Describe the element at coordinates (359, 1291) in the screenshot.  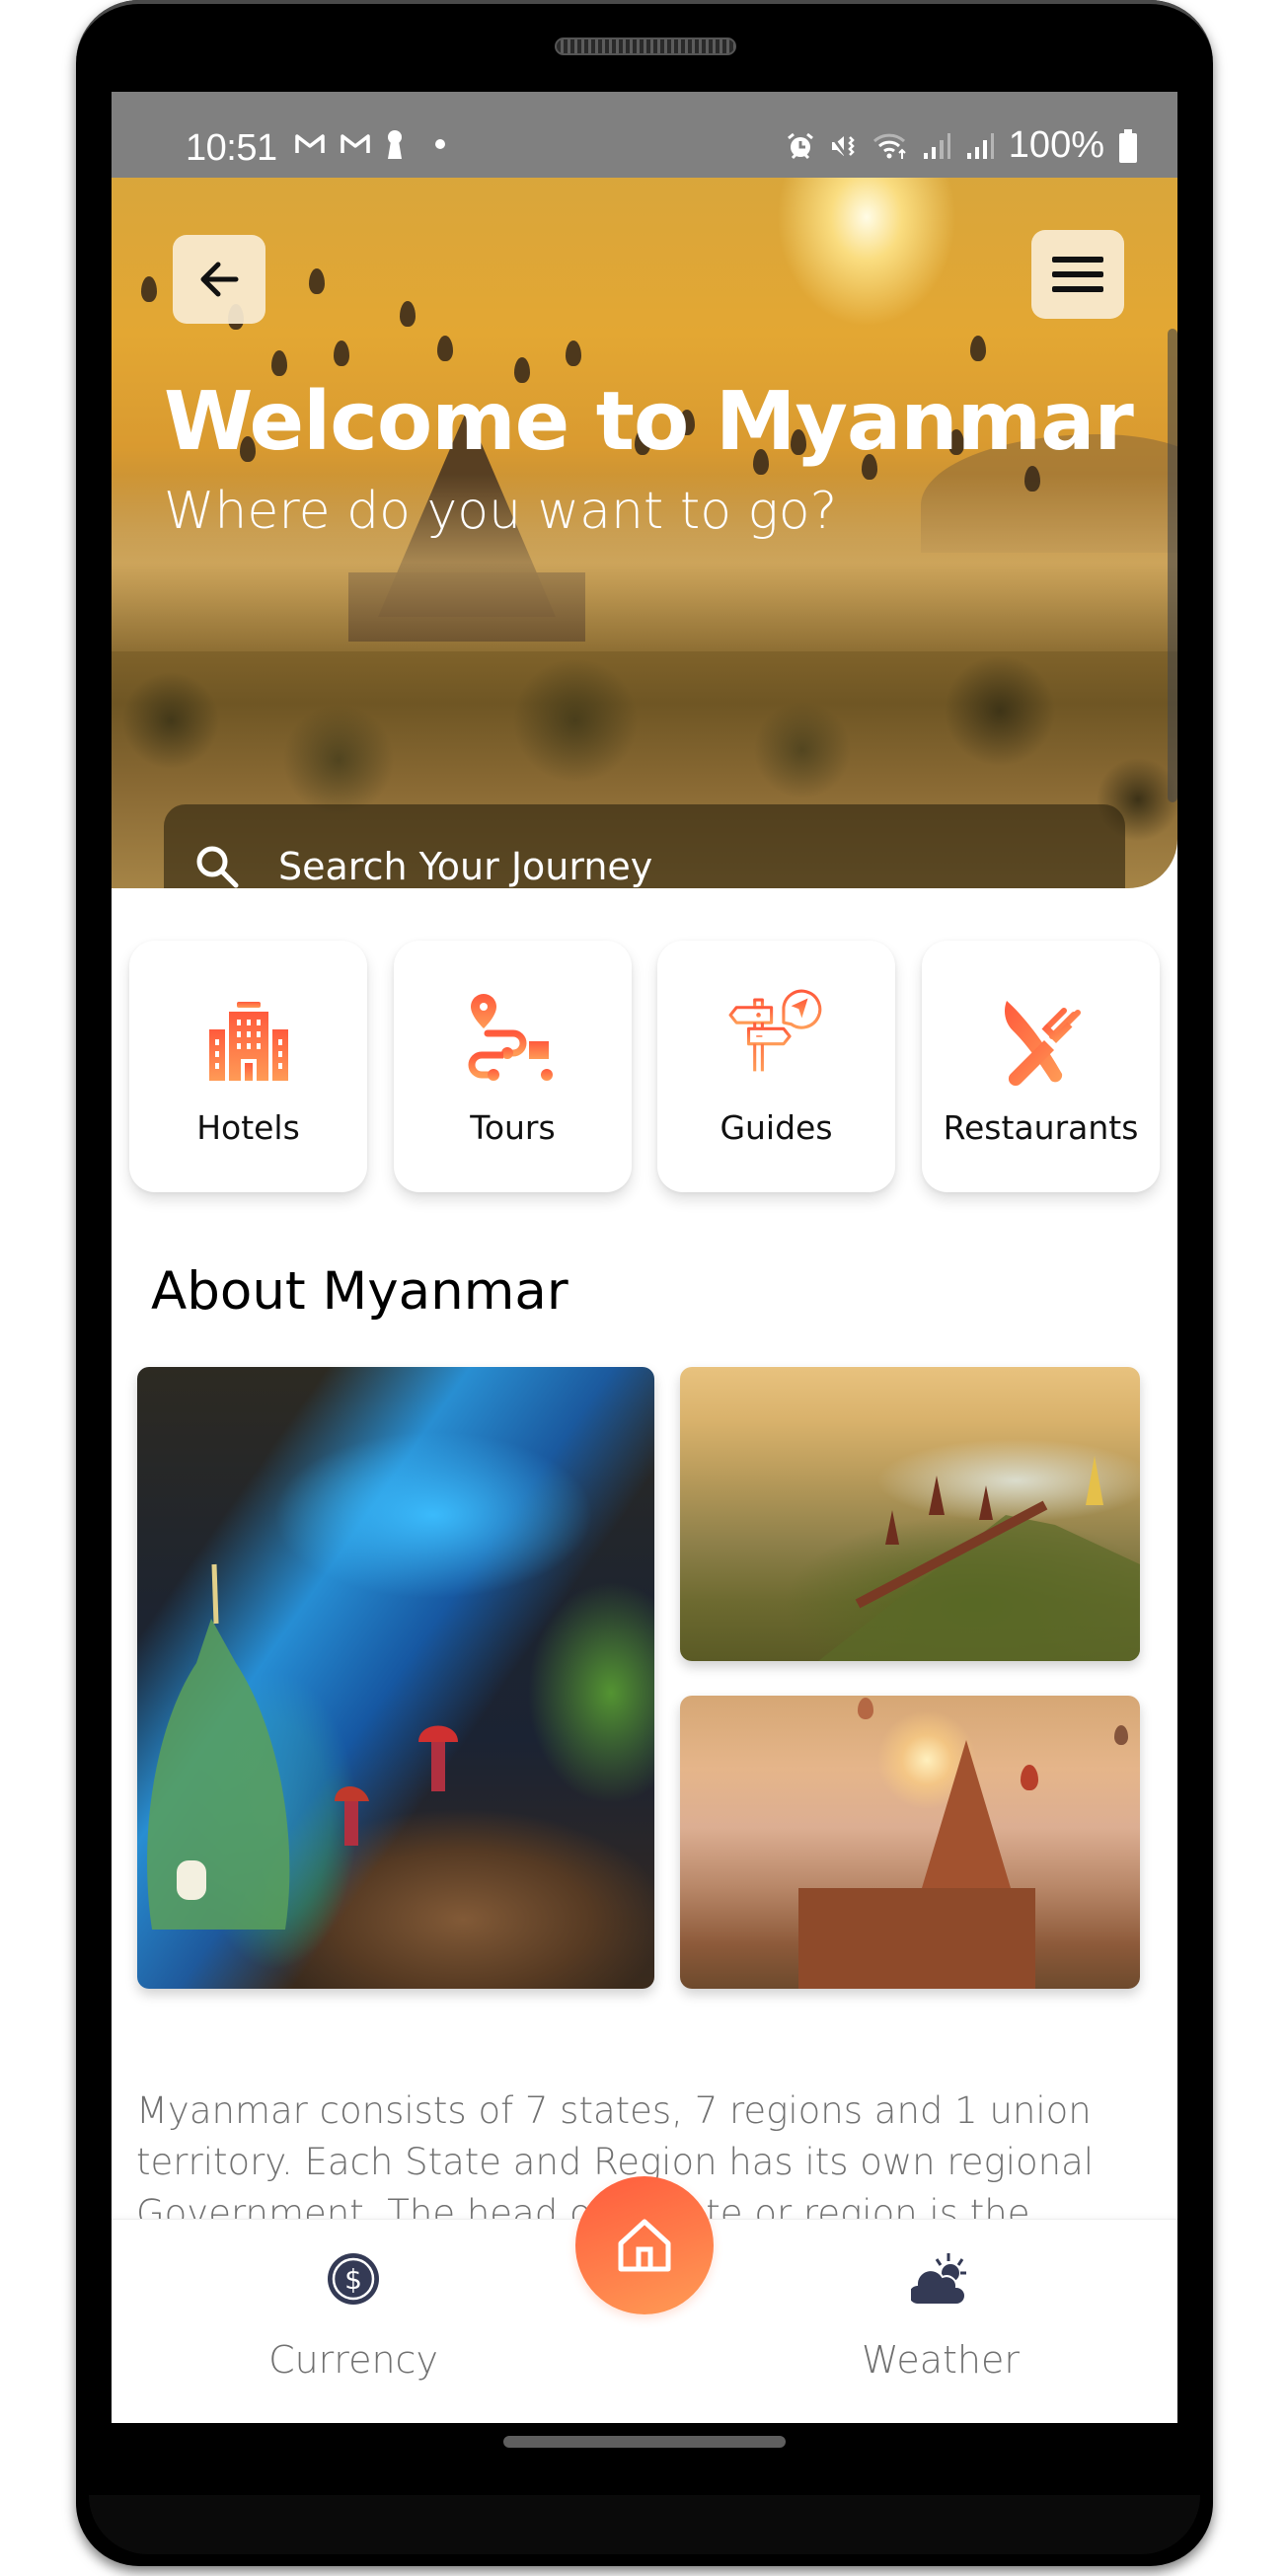
I see `section-title-about: About Myanmar` at that location.